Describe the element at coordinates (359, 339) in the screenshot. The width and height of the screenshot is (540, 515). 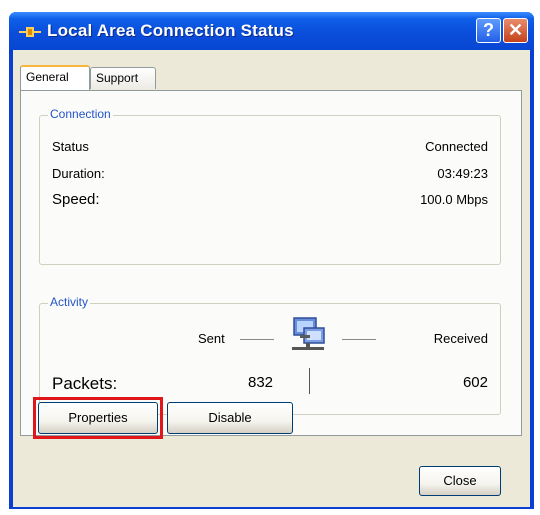
I see `received-line` at that location.